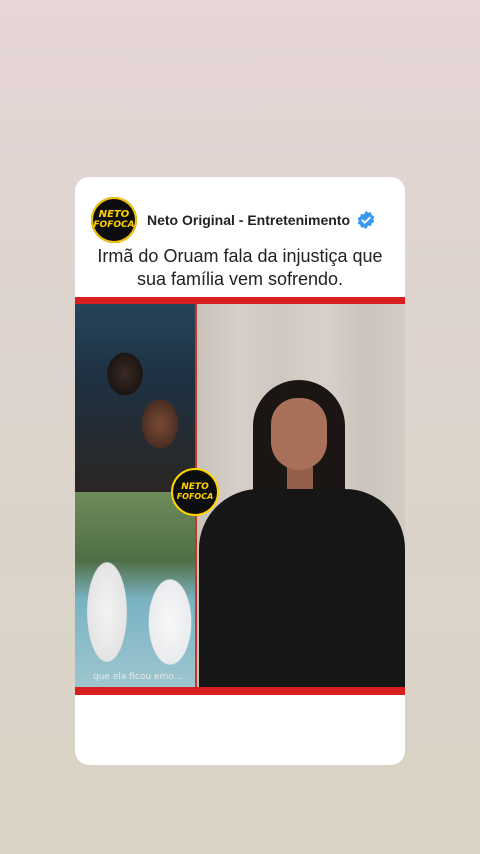 This screenshot has width=480, height=854. Describe the element at coordinates (299, 434) in the screenshot. I see `speaker-face` at that location.